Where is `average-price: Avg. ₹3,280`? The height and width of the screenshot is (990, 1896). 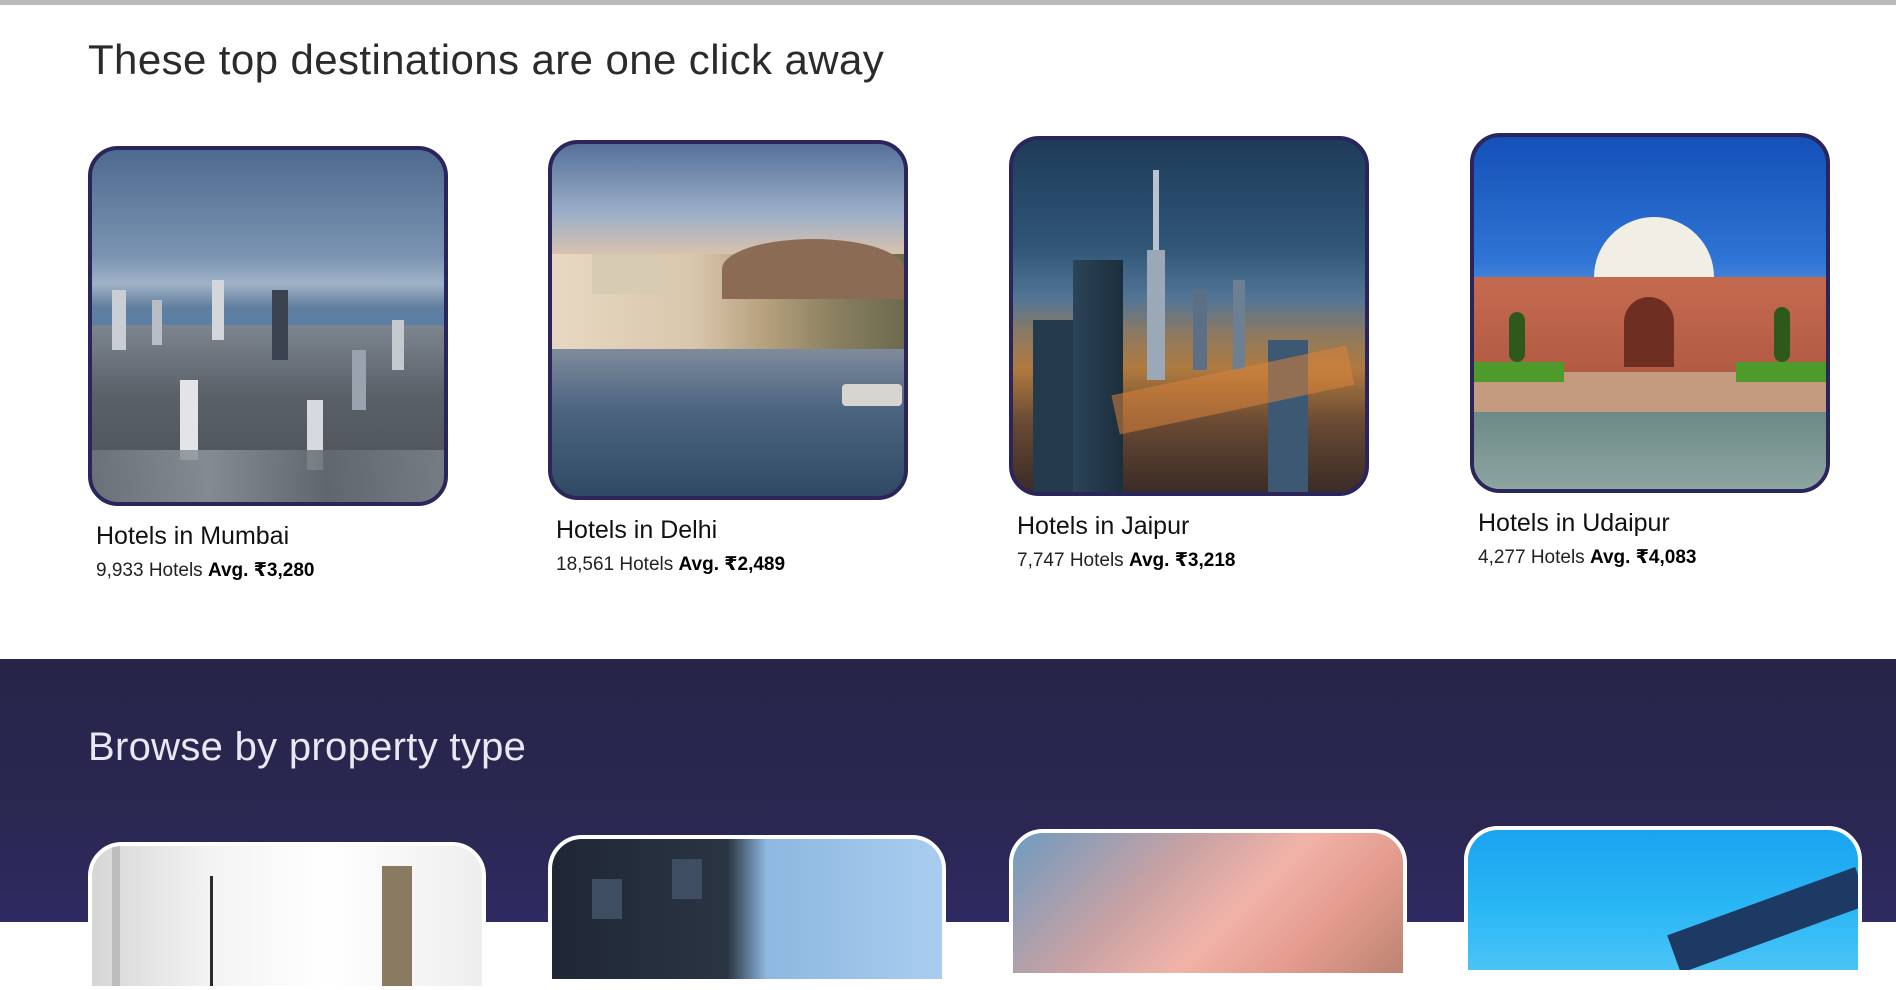 average-price: Avg. ₹3,280 is located at coordinates (261, 570).